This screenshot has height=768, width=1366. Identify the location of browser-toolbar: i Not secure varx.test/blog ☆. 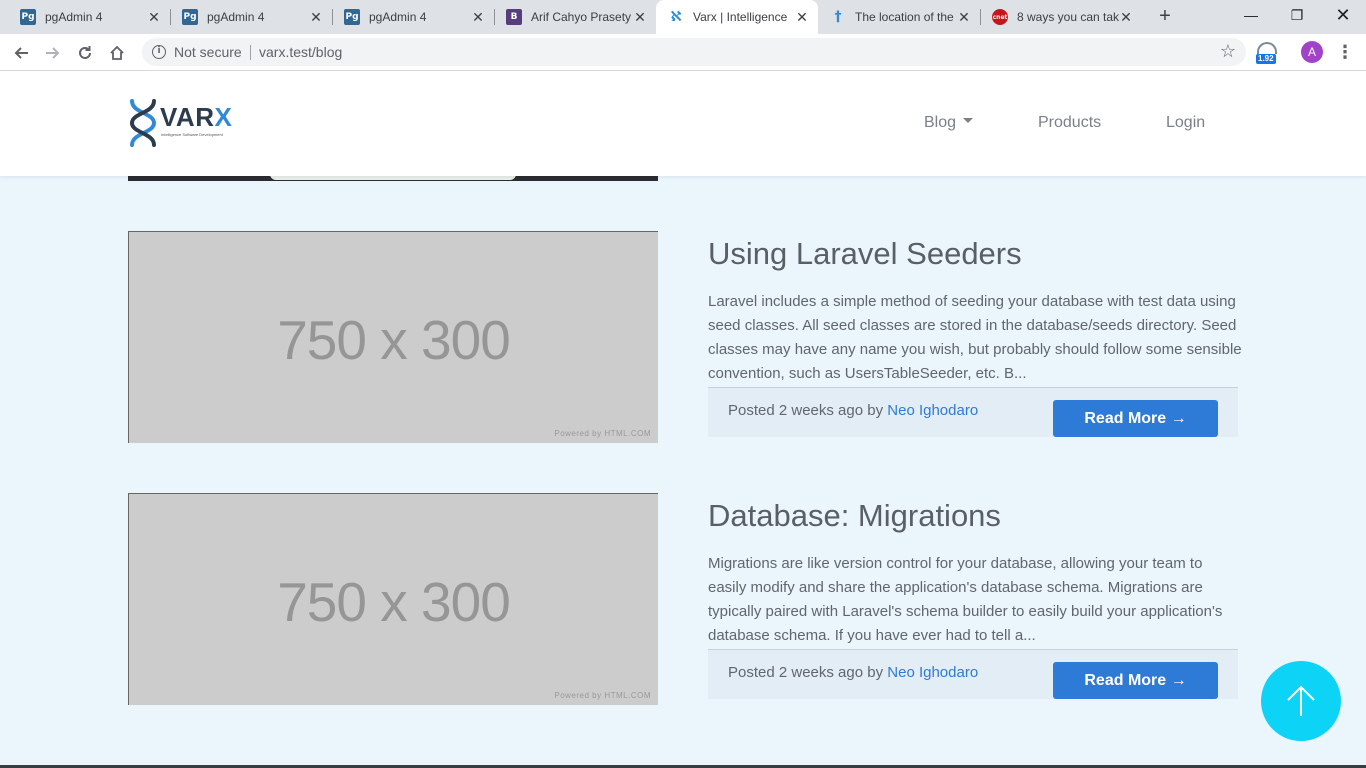
(683, 52).